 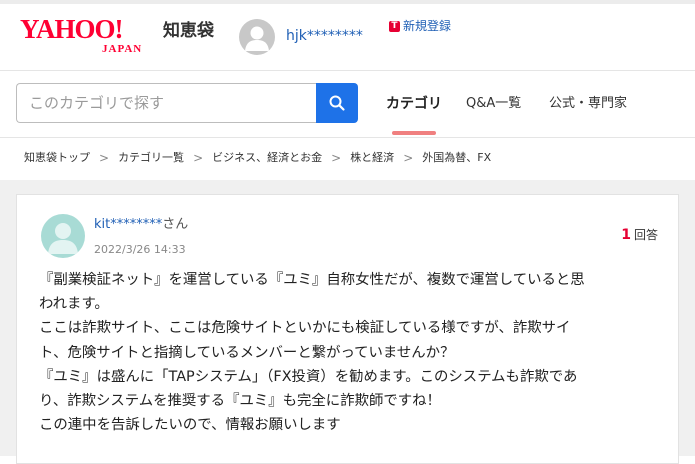 I want to click on register-label: 新規登録, so click(x=427, y=26).